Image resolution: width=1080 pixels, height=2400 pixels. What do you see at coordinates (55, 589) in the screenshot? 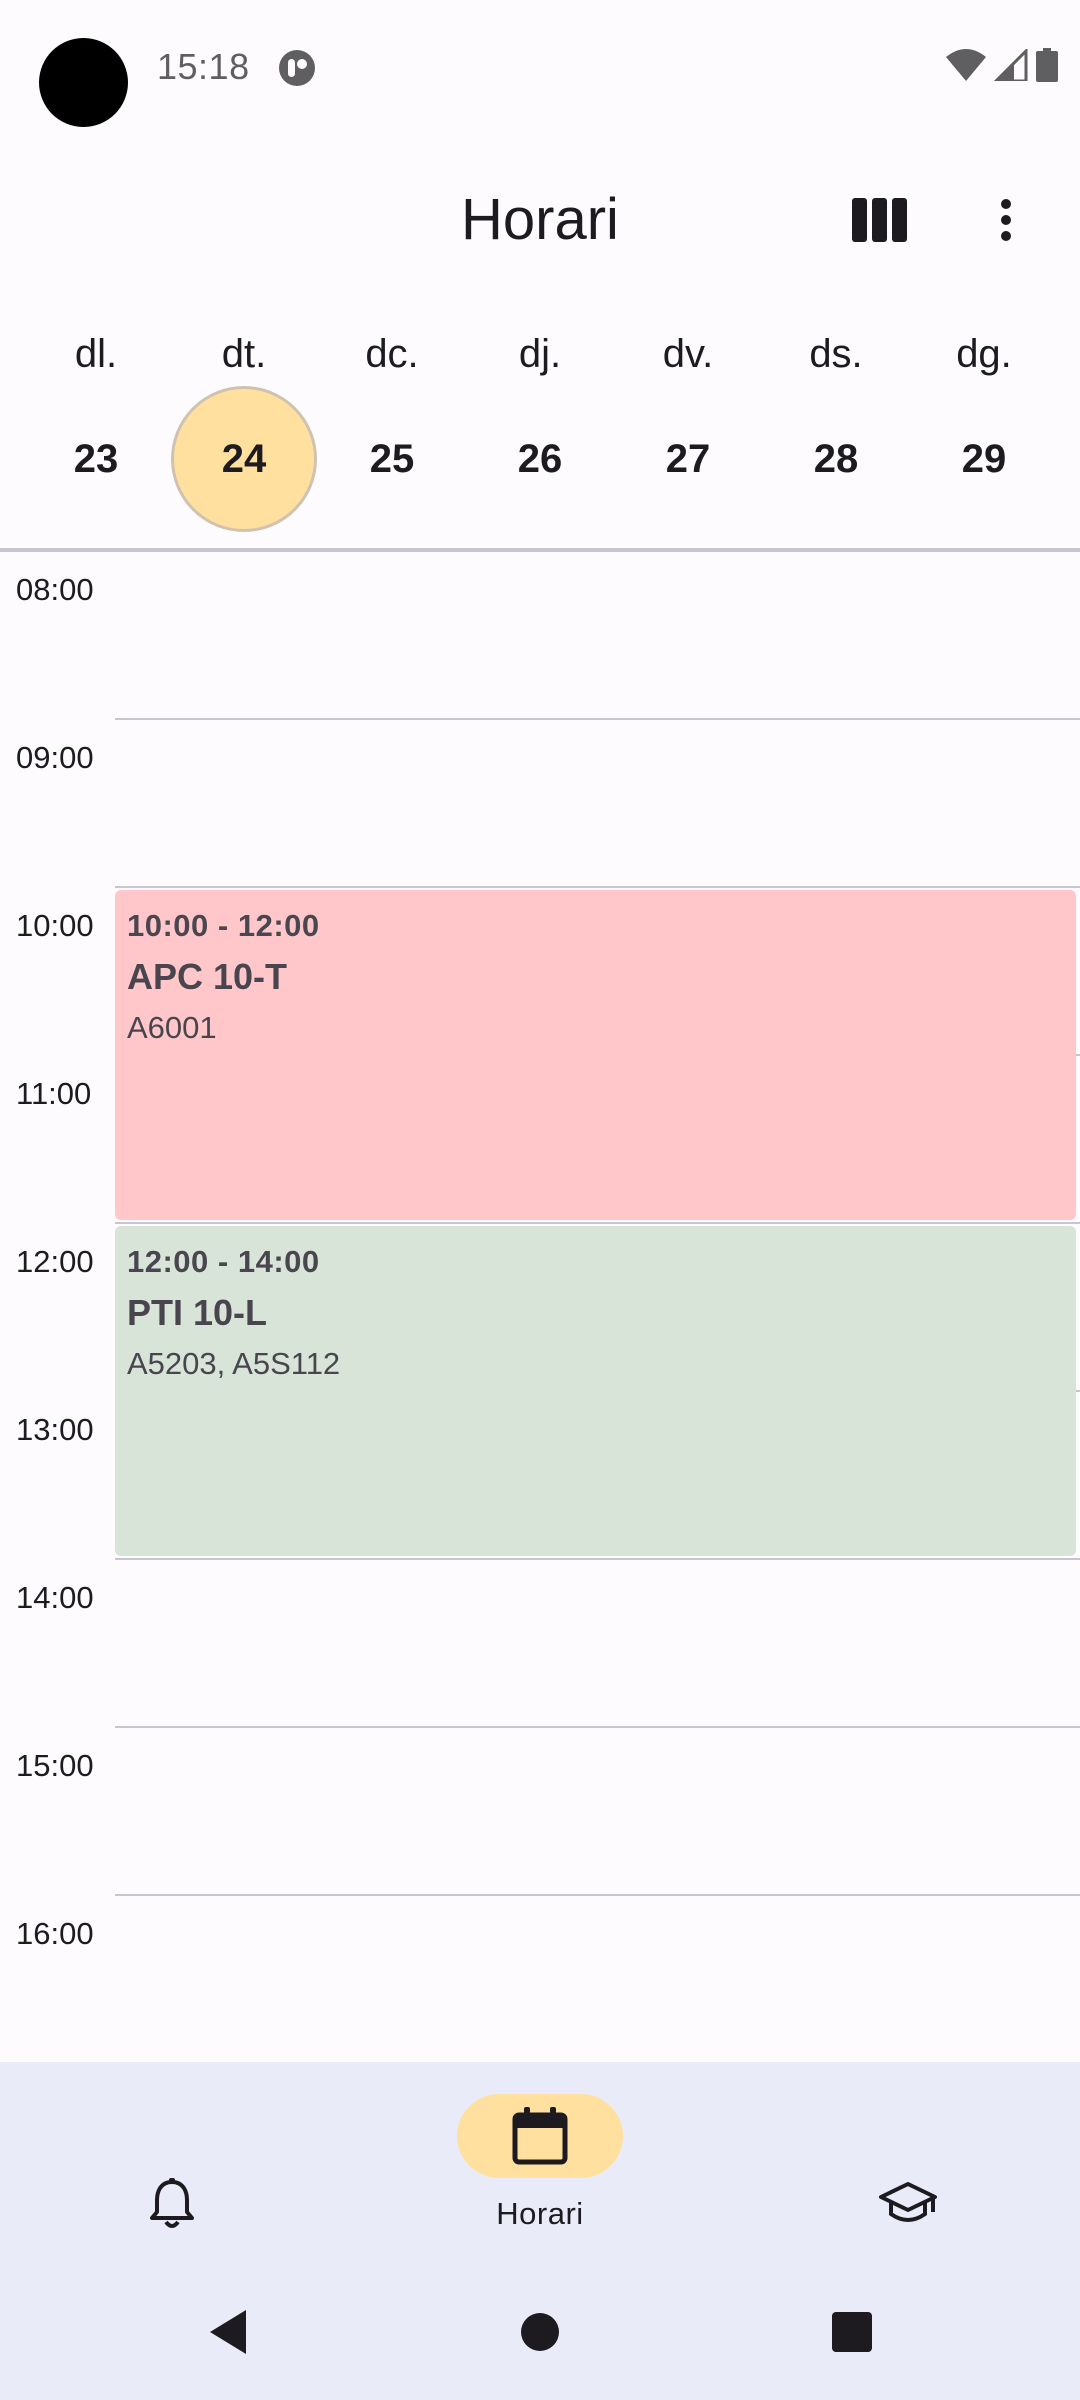
I see `hour-label: 08:00` at bounding box center [55, 589].